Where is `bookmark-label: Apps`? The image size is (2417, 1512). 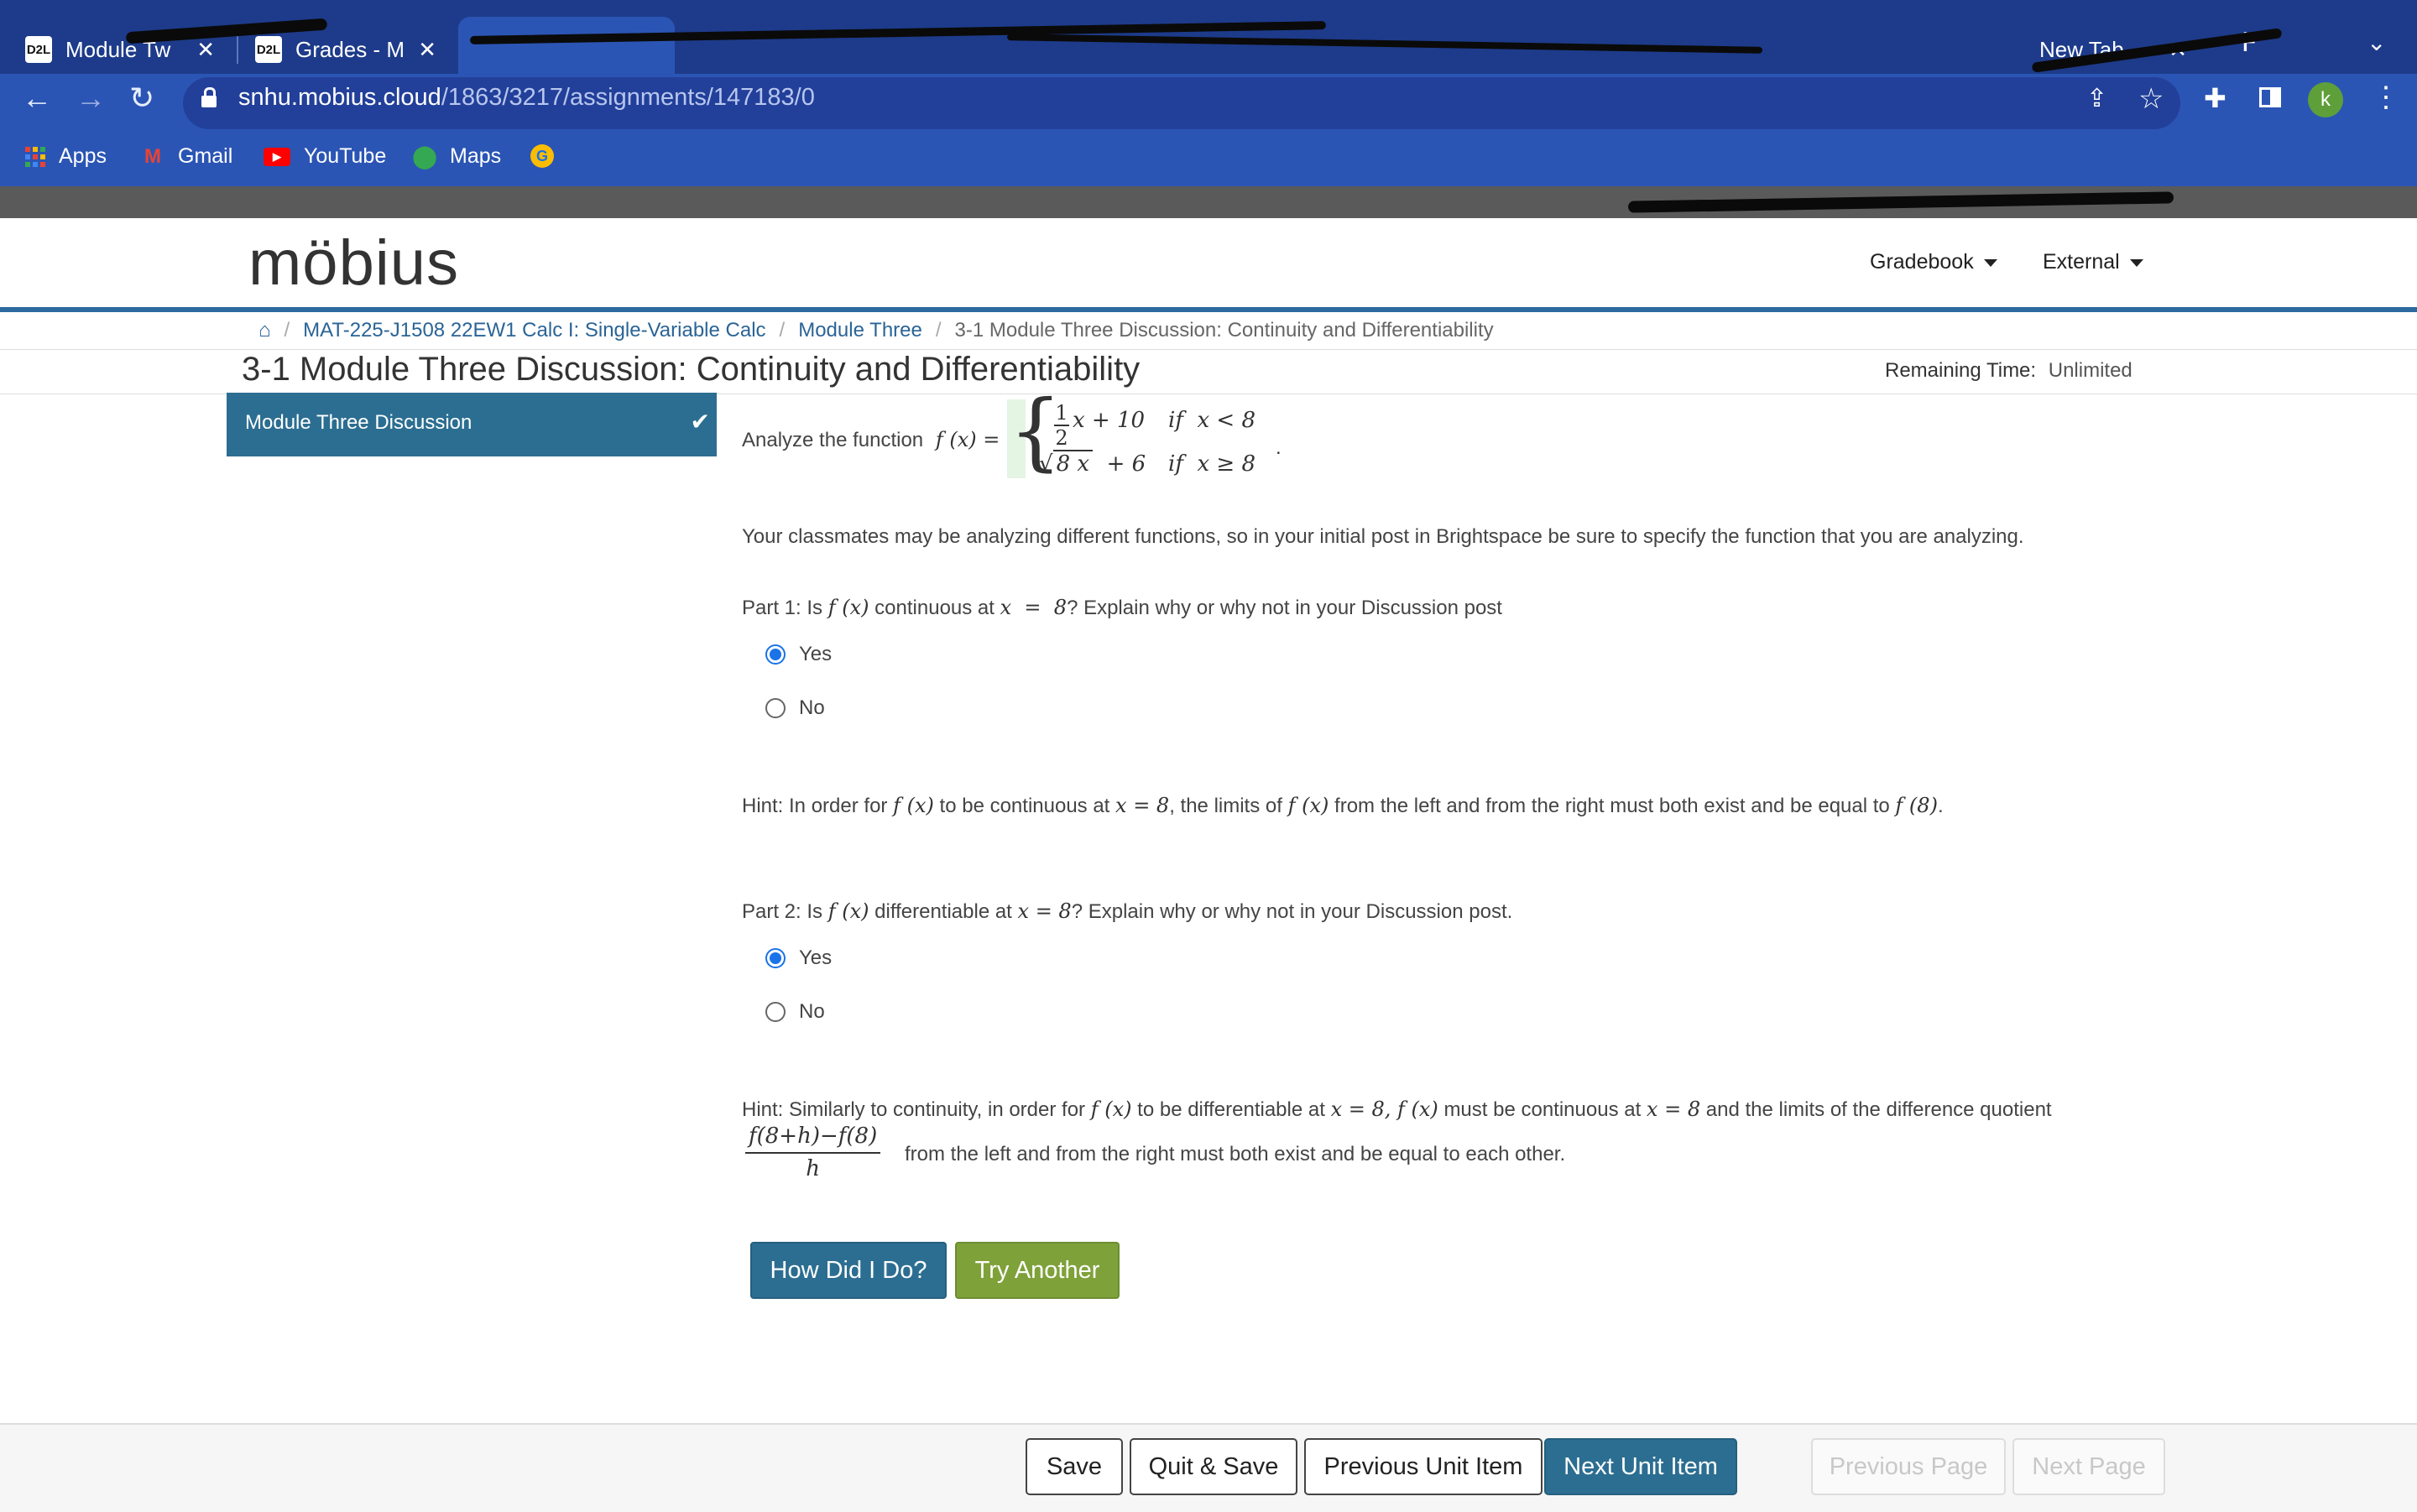 bookmark-label: Apps is located at coordinates (83, 156).